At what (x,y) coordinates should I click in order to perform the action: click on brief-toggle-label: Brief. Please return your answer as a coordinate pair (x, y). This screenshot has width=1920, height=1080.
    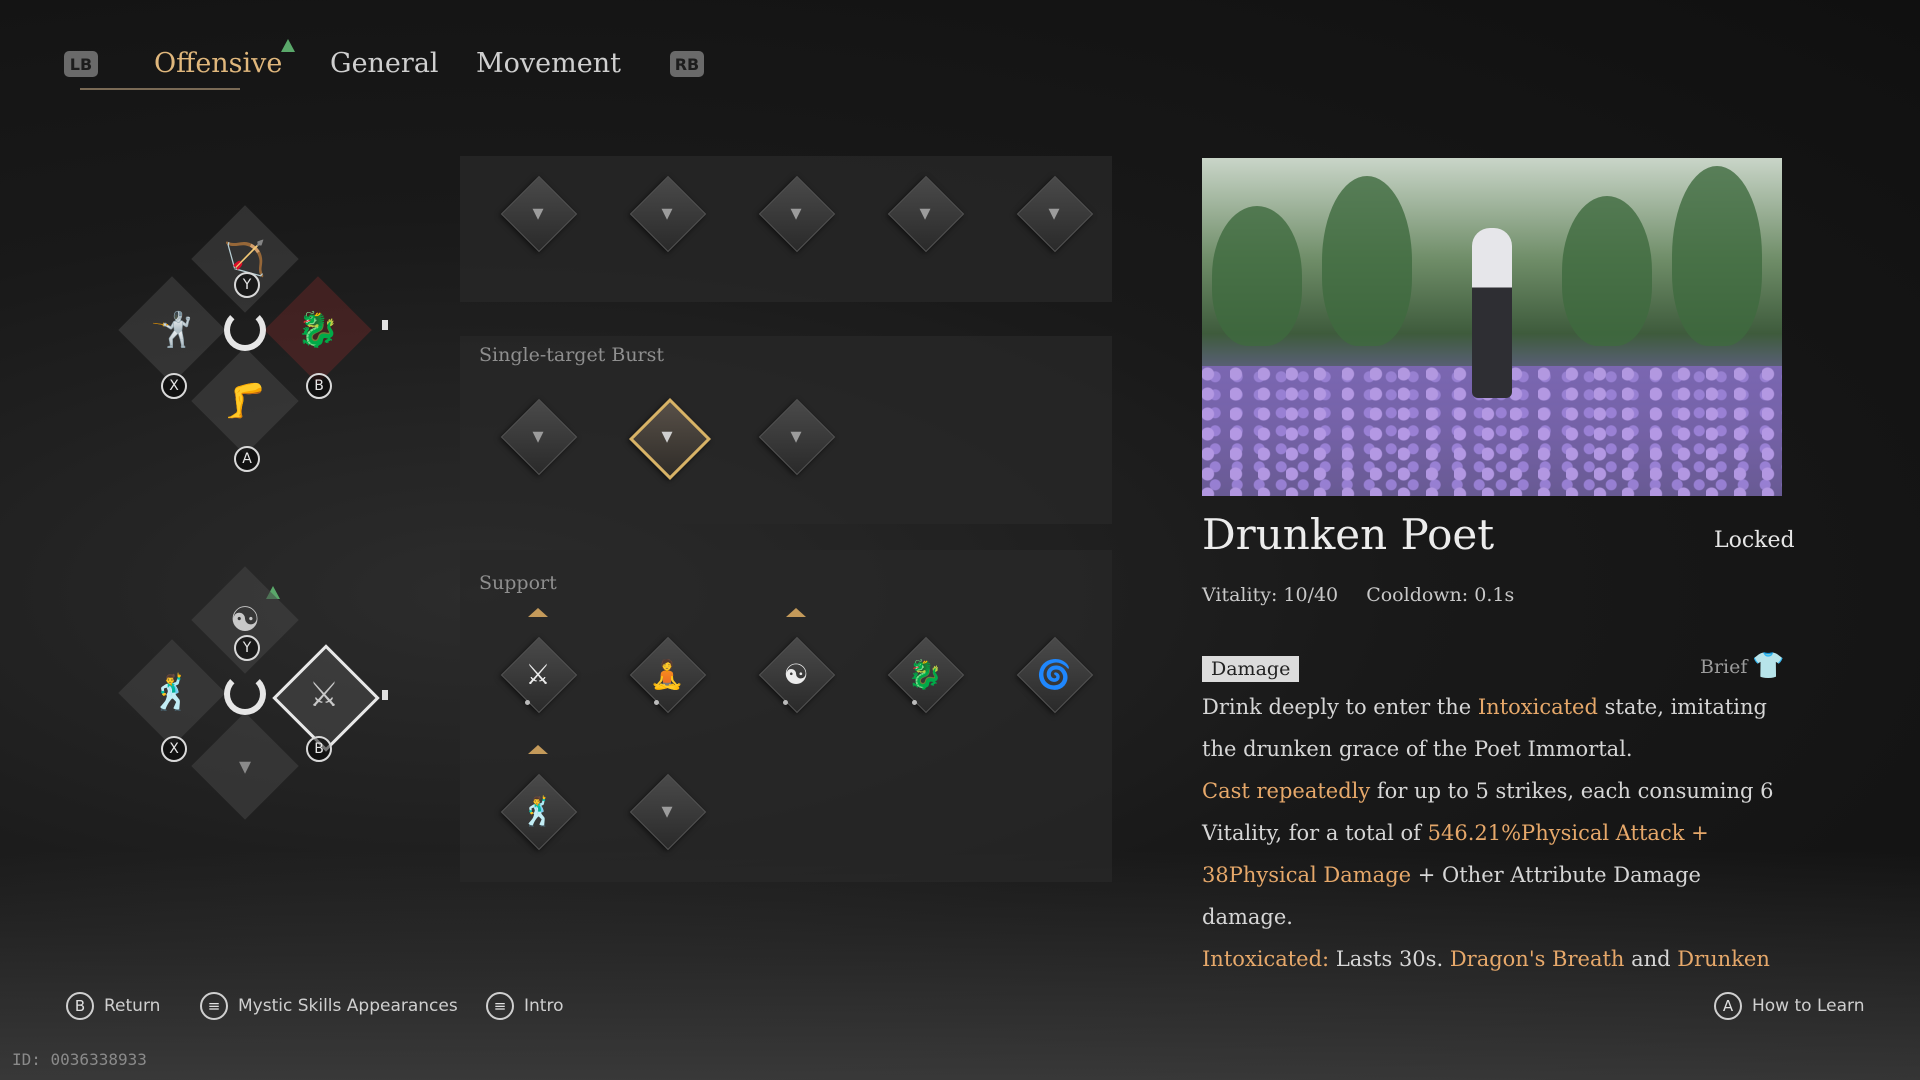
    Looking at the image, I should click on (1723, 667).